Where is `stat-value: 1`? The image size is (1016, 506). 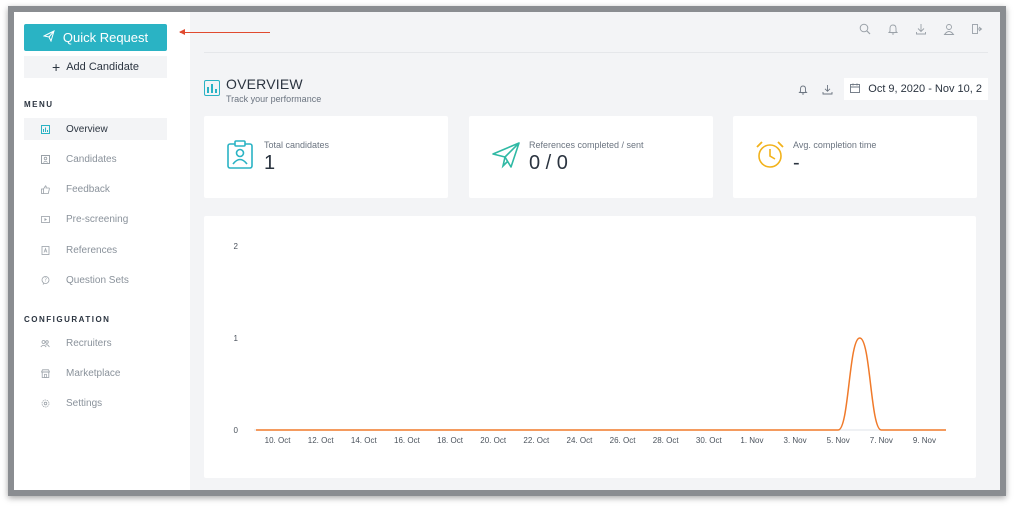
stat-value: 1 is located at coordinates (270, 163).